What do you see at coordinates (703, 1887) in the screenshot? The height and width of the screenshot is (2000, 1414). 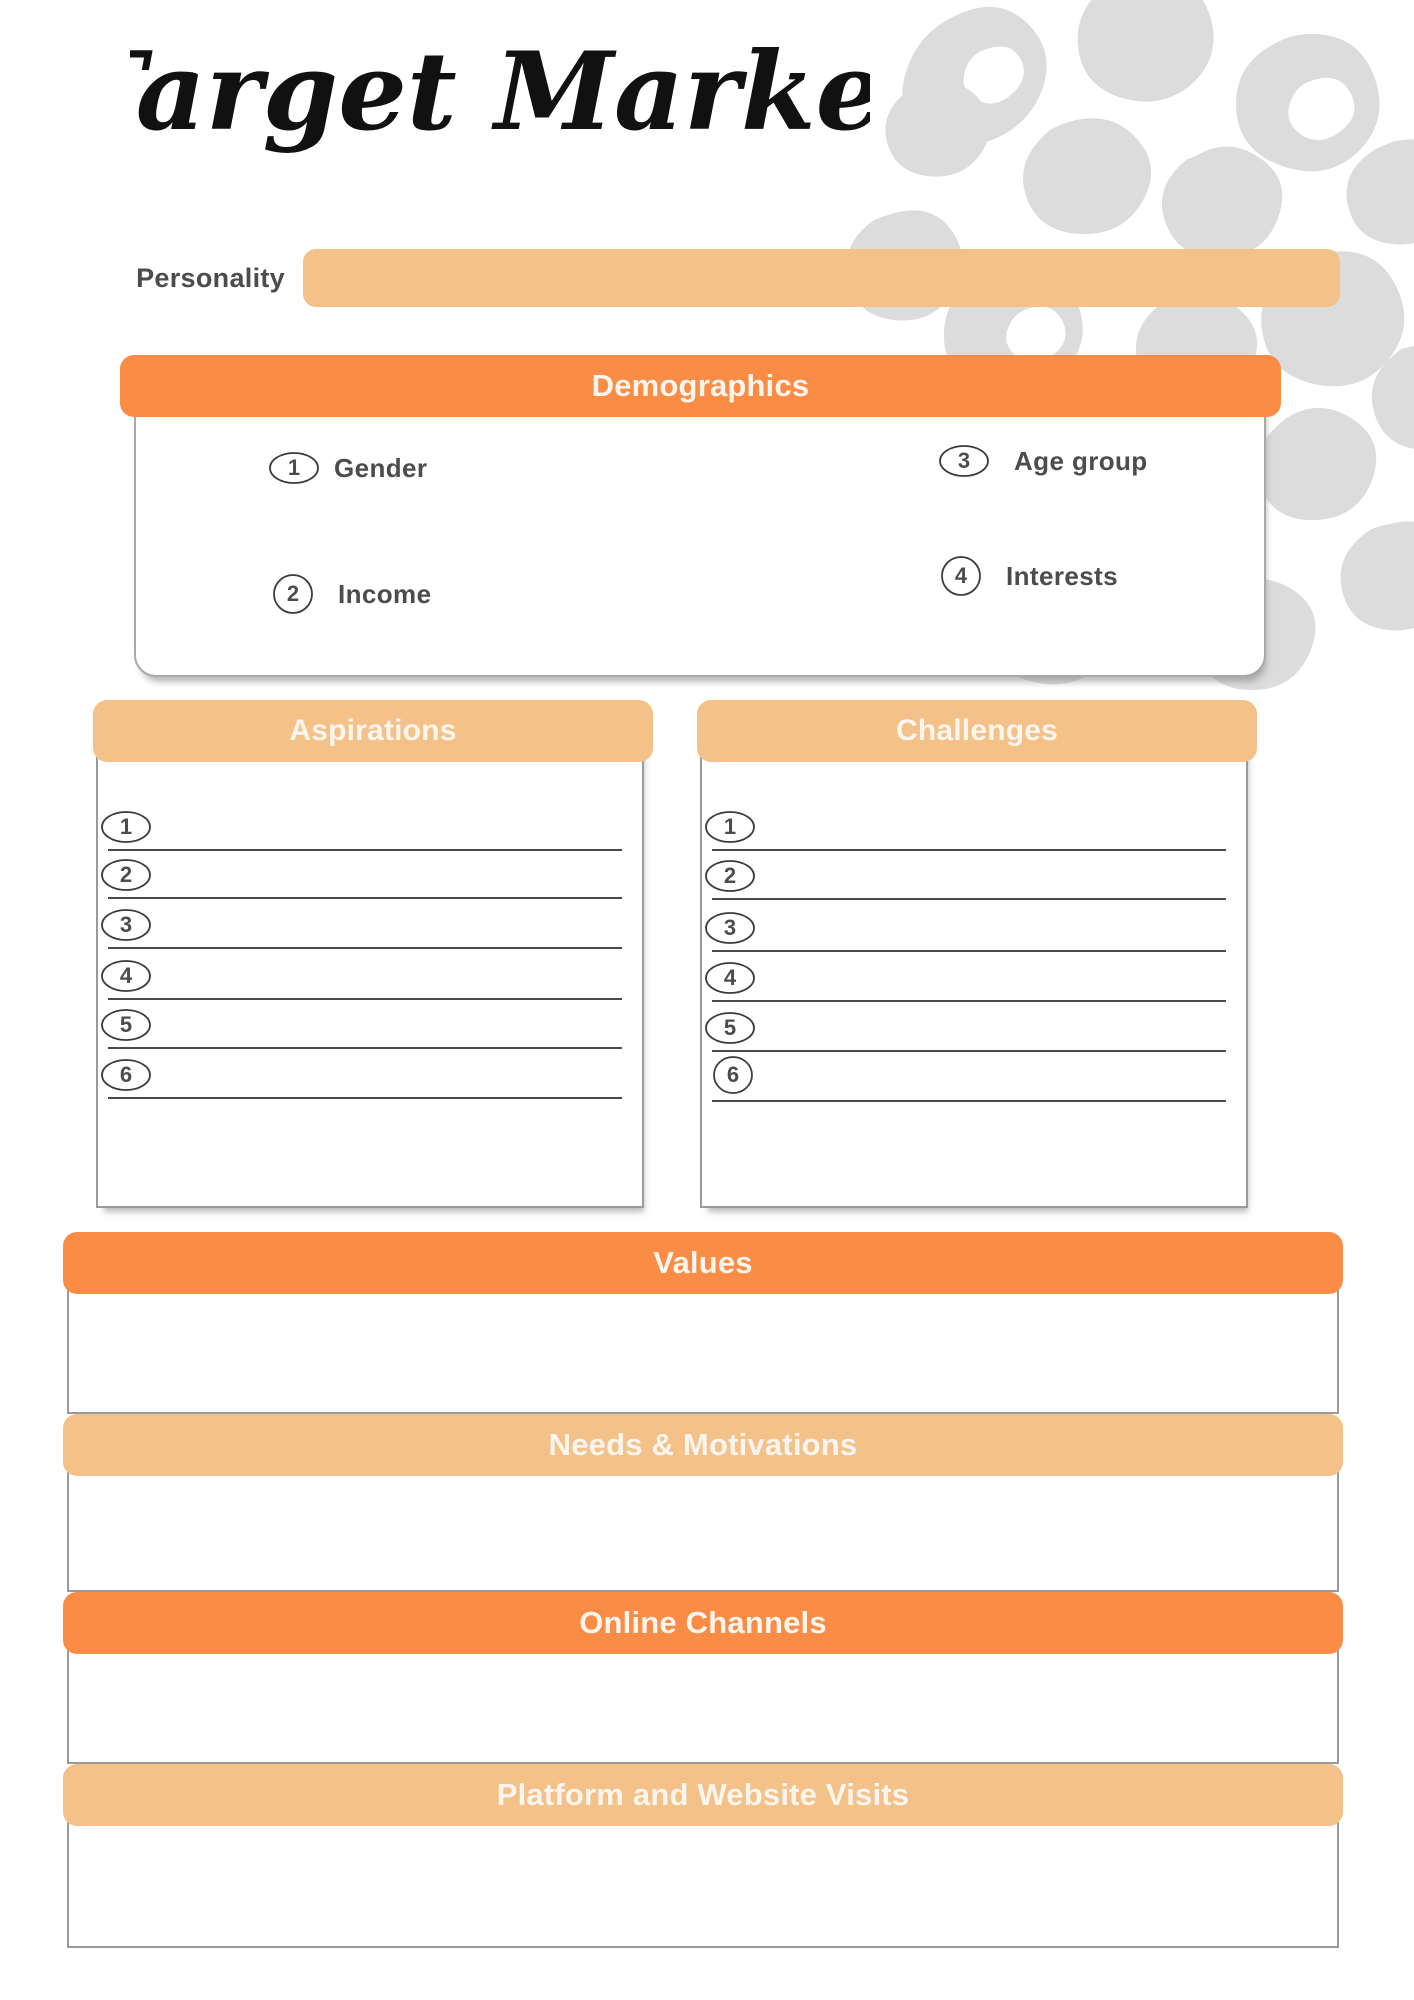 I see `section-platform-input` at bounding box center [703, 1887].